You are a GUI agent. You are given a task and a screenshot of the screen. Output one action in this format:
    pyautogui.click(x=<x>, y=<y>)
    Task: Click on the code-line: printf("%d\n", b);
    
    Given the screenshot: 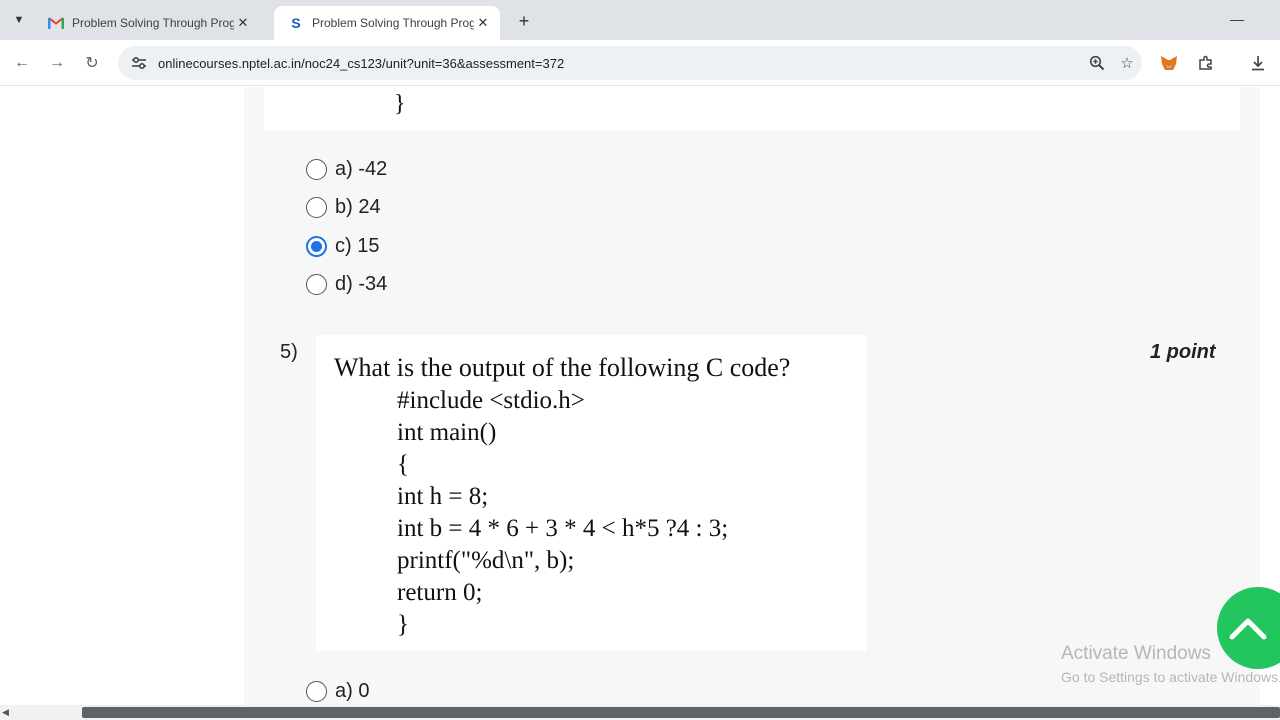 What is the action you would take?
    pyautogui.click(x=486, y=560)
    